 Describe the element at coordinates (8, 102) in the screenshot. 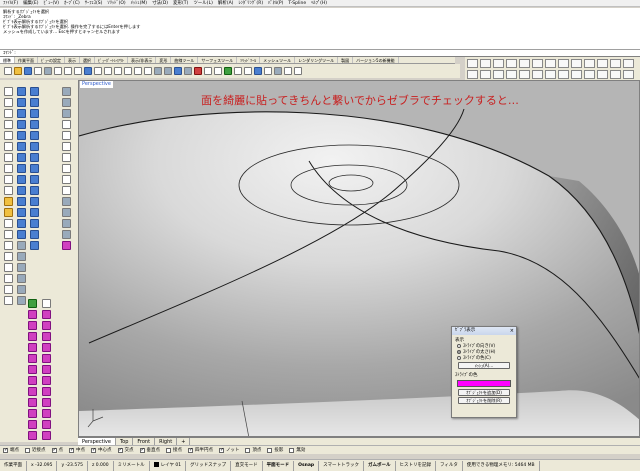

I see `point-icon` at that location.